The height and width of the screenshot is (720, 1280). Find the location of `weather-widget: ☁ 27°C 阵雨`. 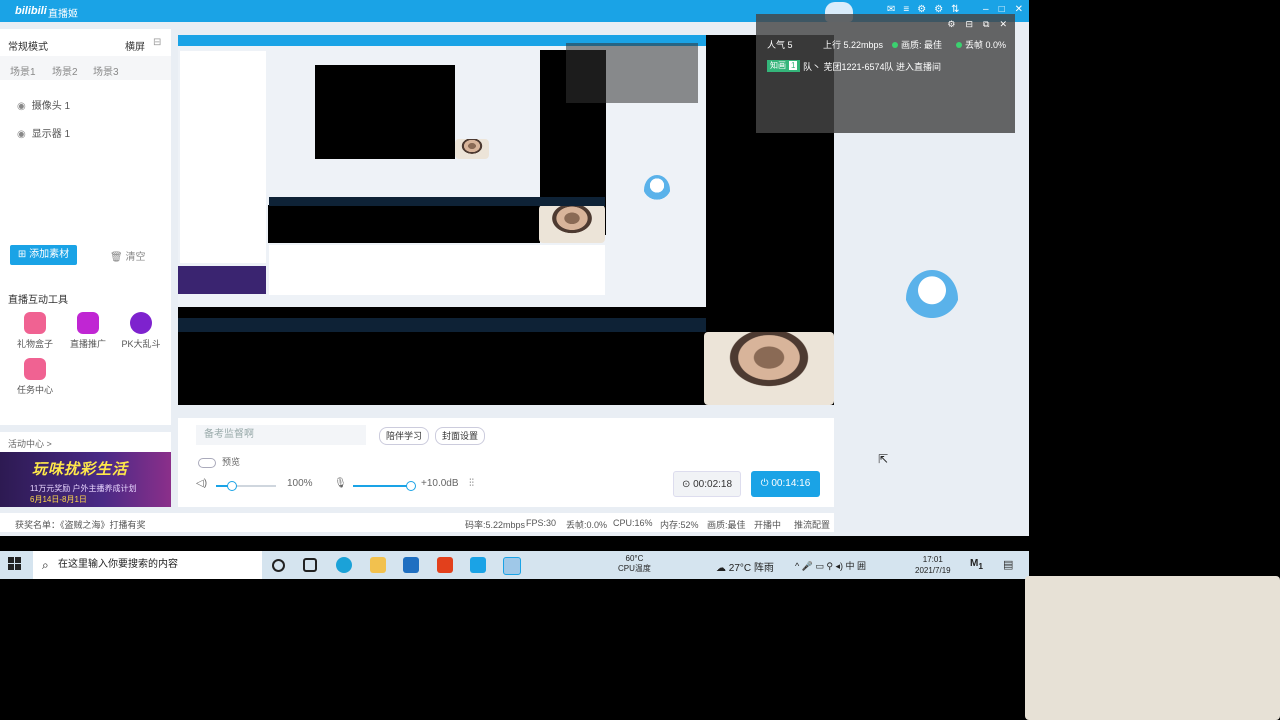

weather-widget: ☁ 27°C 阵雨 is located at coordinates (745, 566).